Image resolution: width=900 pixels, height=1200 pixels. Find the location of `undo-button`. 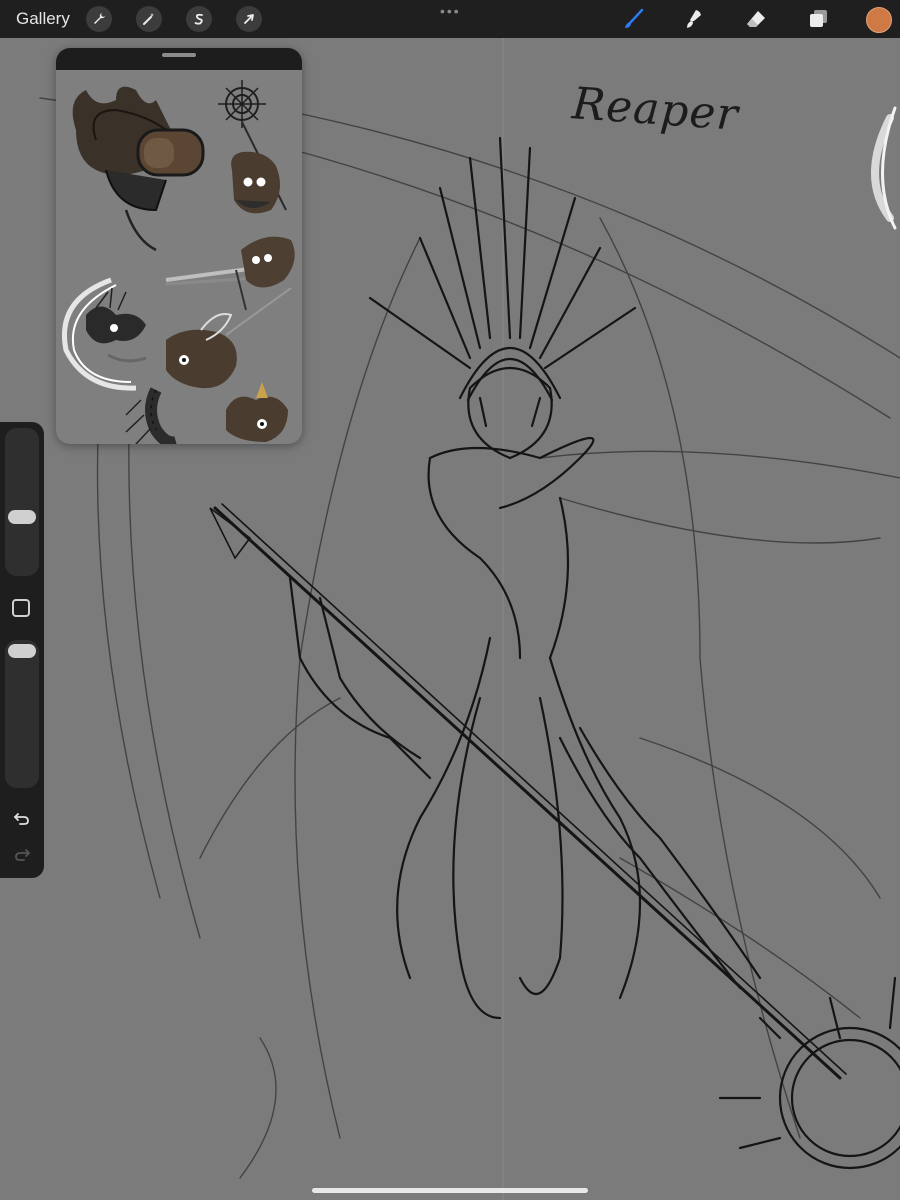

undo-button is located at coordinates (22, 819).